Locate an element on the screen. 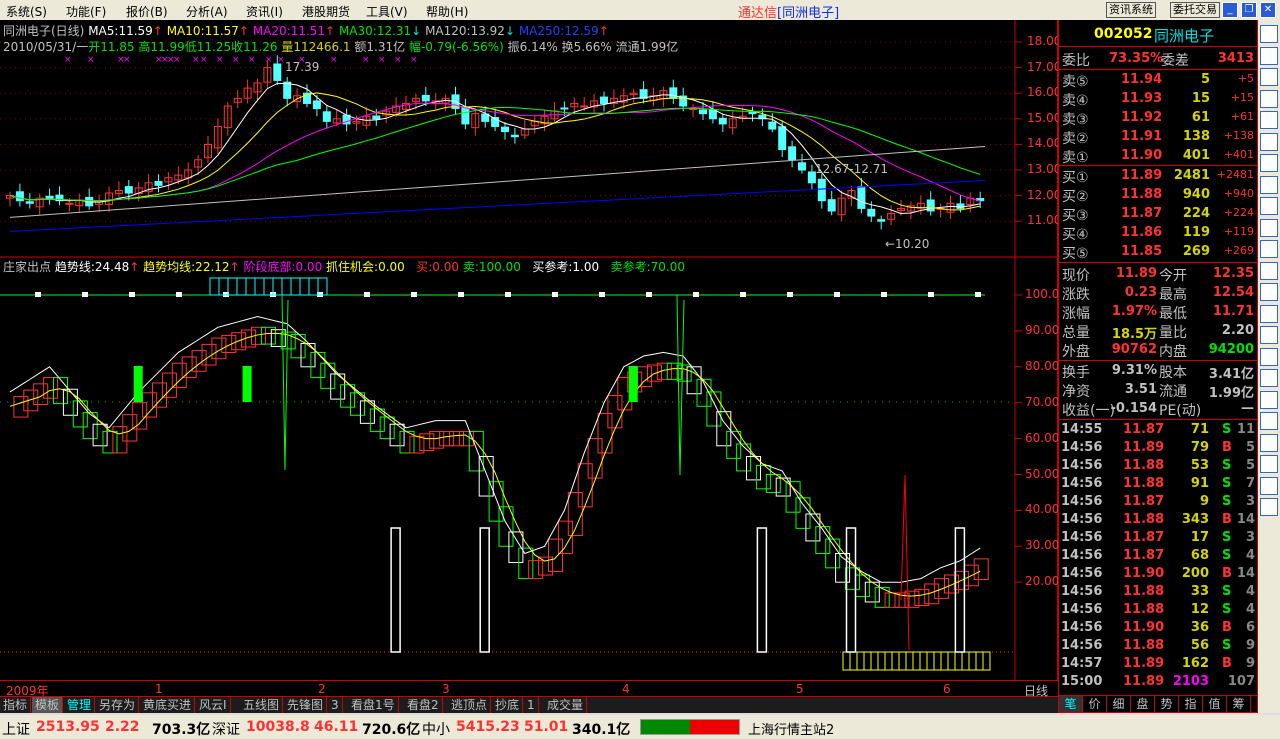 This screenshot has height=739, width=1280. users-icon is located at coordinates (1269, 206).